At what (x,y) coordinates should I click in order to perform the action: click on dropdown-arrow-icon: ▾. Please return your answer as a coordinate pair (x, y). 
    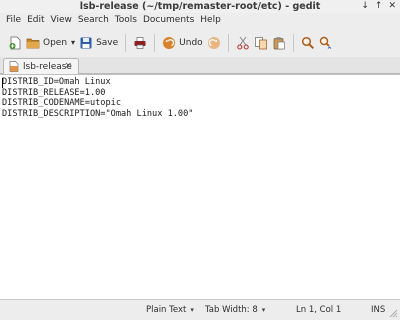
    Looking at the image, I should click on (73, 42).